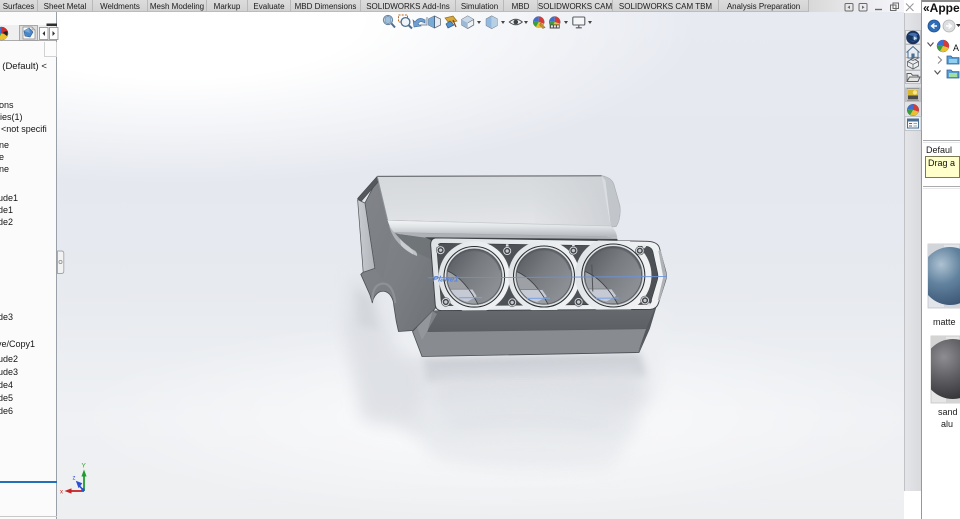  I want to click on svg-text: x, so click(61, 493).